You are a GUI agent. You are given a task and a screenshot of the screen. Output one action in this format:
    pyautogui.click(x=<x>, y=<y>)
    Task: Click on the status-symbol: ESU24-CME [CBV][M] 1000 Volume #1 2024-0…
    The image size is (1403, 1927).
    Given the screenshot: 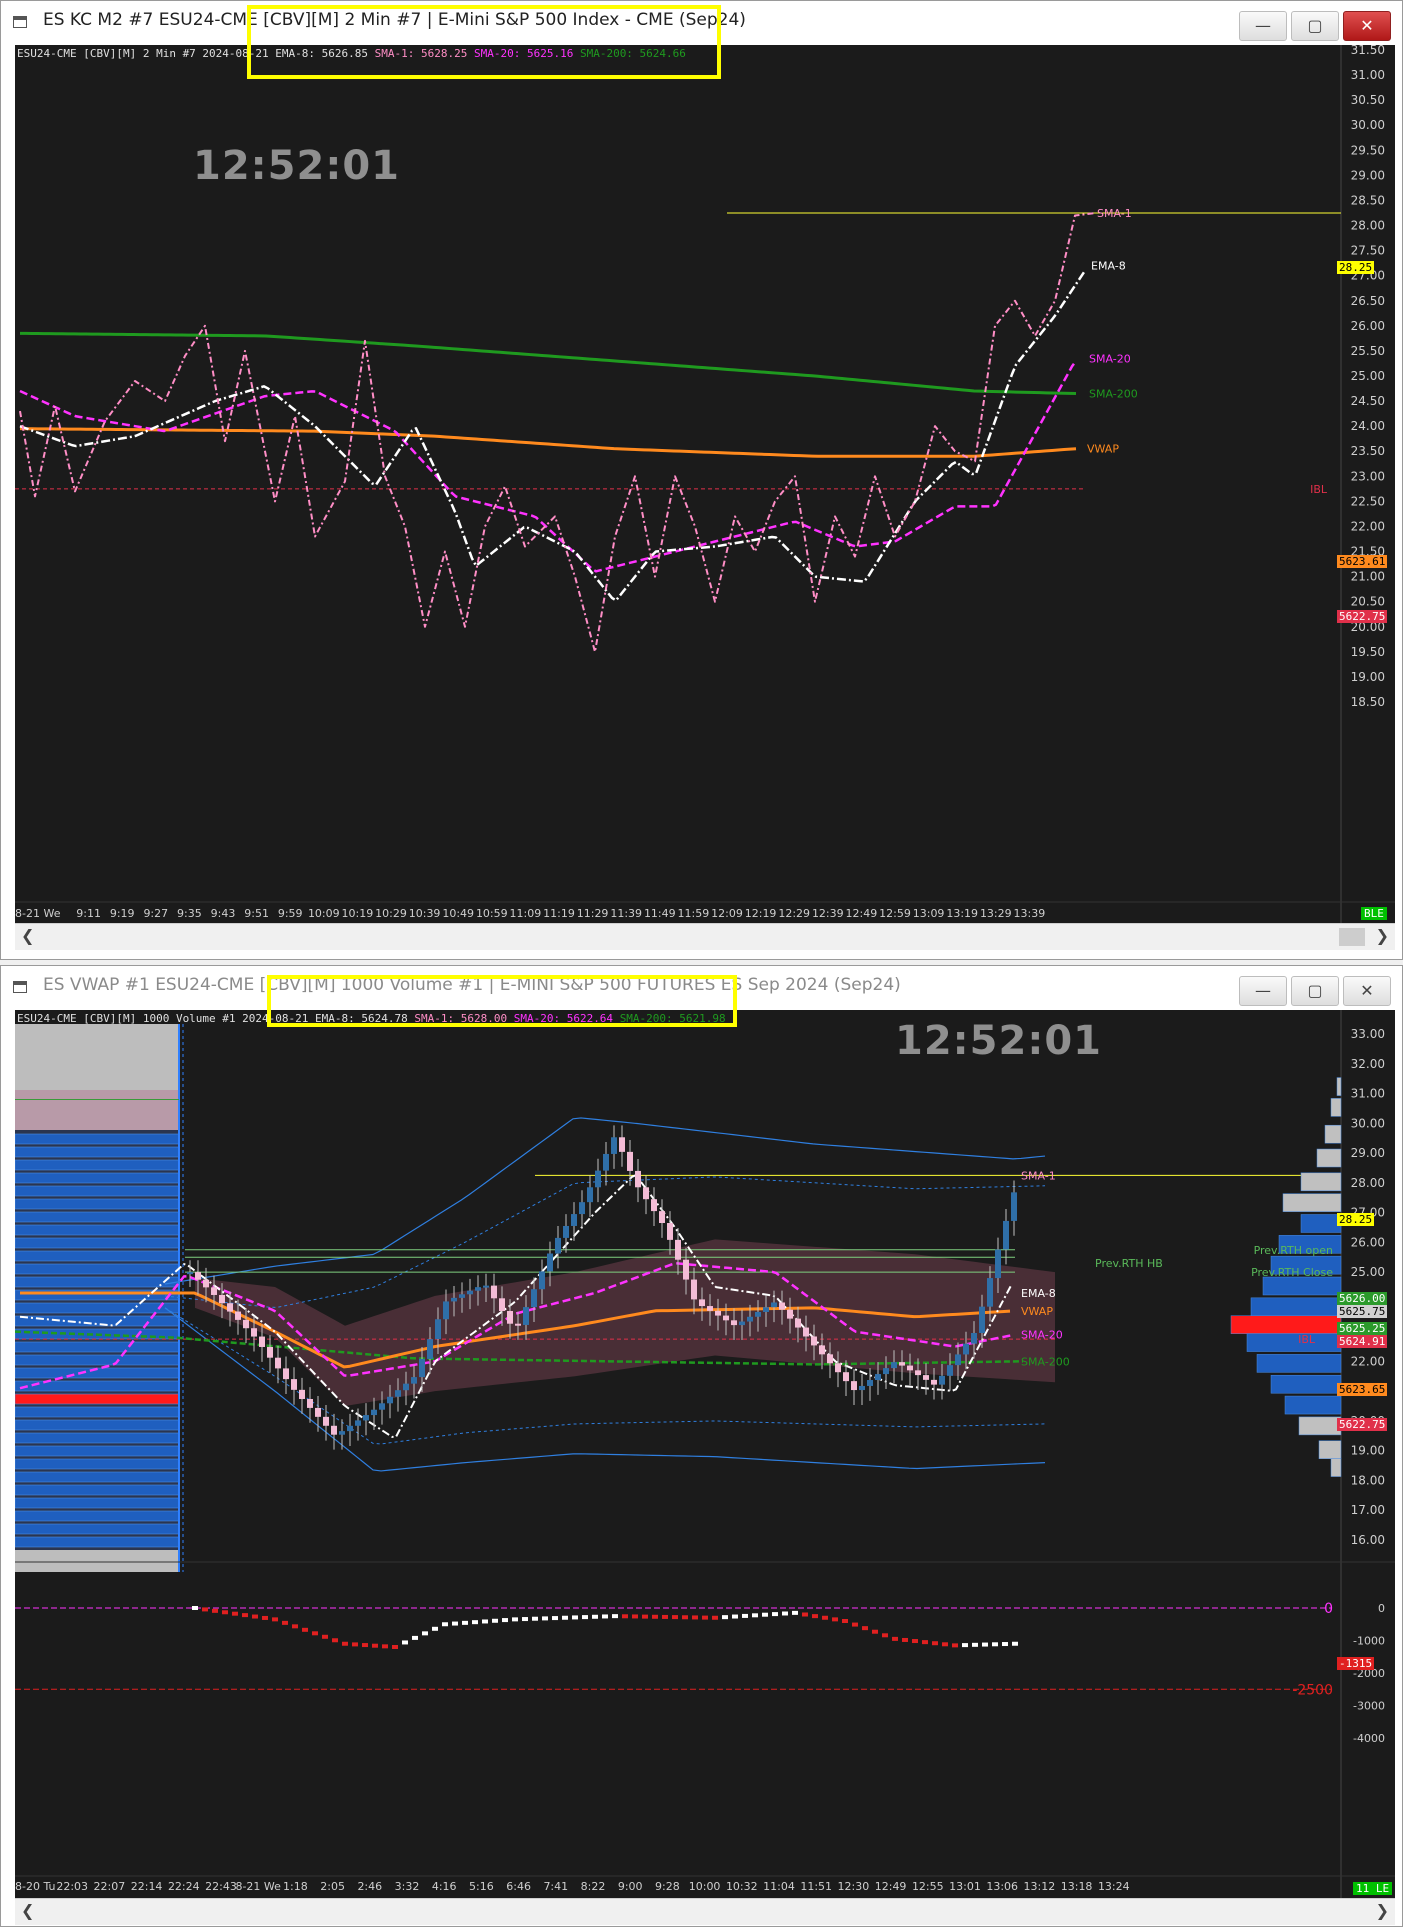 What is the action you would take?
    pyautogui.click(x=163, y=1018)
    